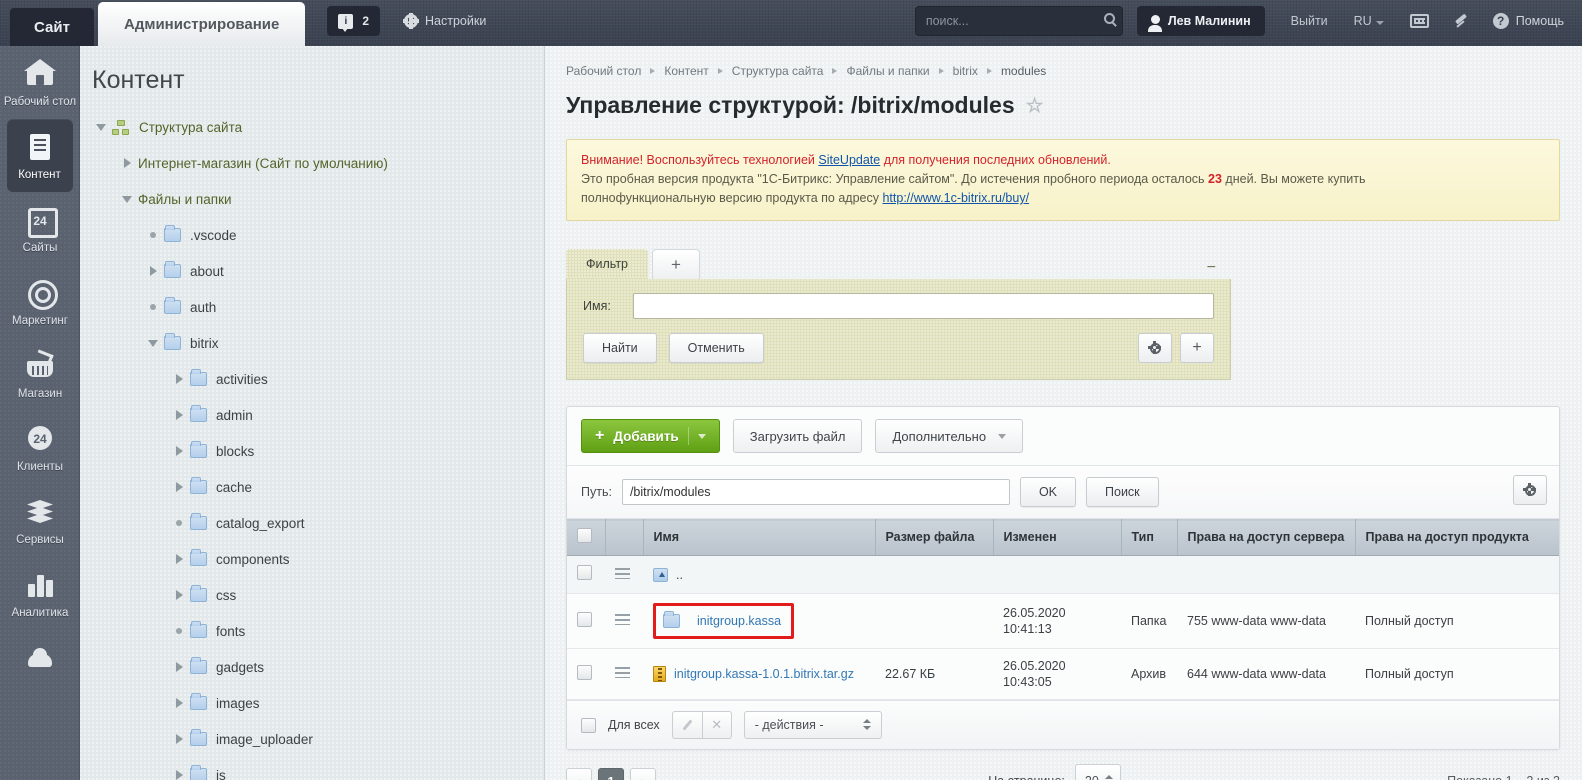 This screenshot has height=780, width=1582. Describe the element at coordinates (39, 301) in the screenshot. I see `rail-item-marketing: Маркетинг` at that location.